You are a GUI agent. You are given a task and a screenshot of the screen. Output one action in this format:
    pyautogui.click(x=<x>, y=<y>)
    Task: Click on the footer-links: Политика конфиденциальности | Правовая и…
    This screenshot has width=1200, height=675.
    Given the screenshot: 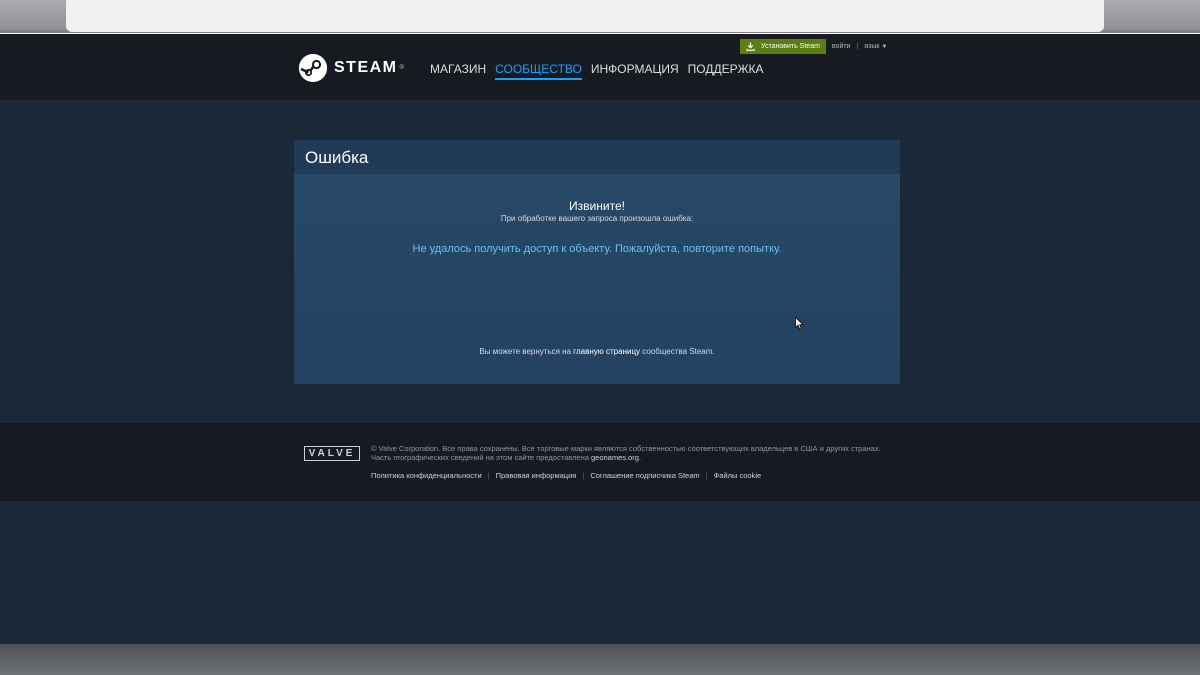 What is the action you would take?
    pyautogui.click(x=566, y=475)
    